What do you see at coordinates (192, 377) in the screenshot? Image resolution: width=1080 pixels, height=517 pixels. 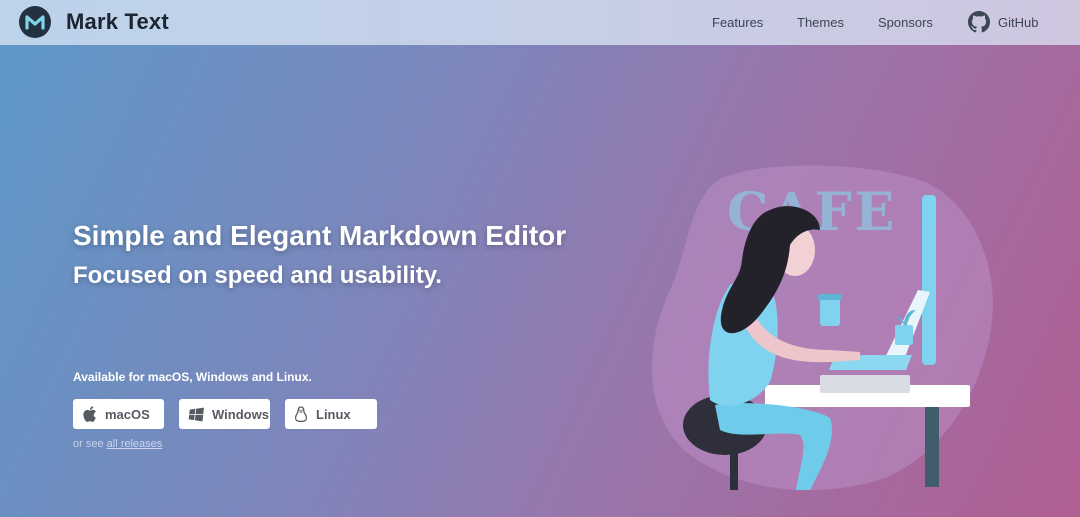 I see `availability-text: Available for macOS, Windows and Linux.` at bounding box center [192, 377].